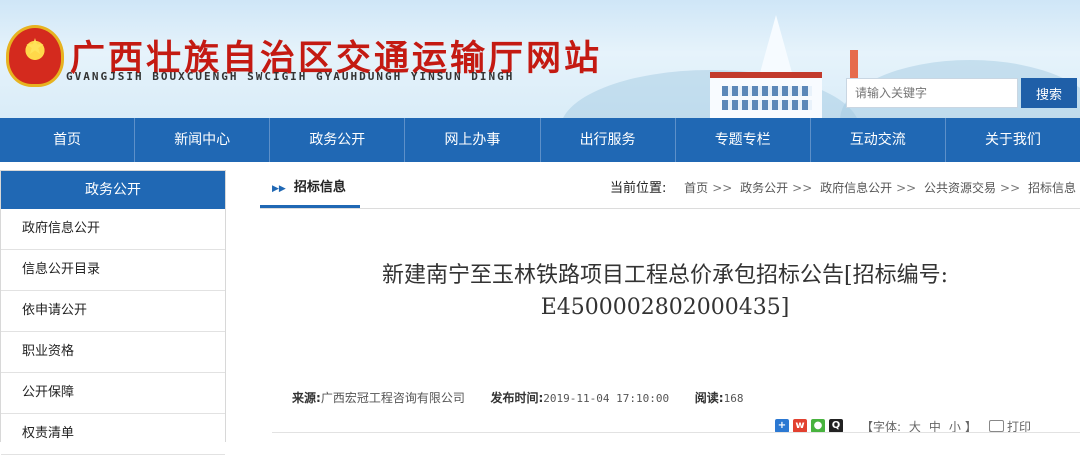  What do you see at coordinates (764, 188) in the screenshot?
I see `breadcrumb-gov-affairs: 政务公开` at bounding box center [764, 188].